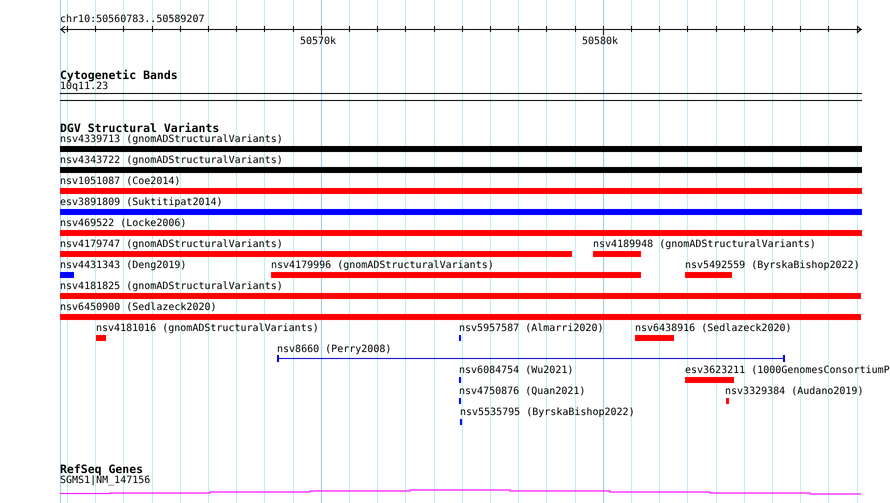 The width and height of the screenshot is (890, 503). What do you see at coordinates (772, 266) in the screenshot?
I see `variant-label: nsv5492559 (ByrskaBishop2022)` at bounding box center [772, 266].